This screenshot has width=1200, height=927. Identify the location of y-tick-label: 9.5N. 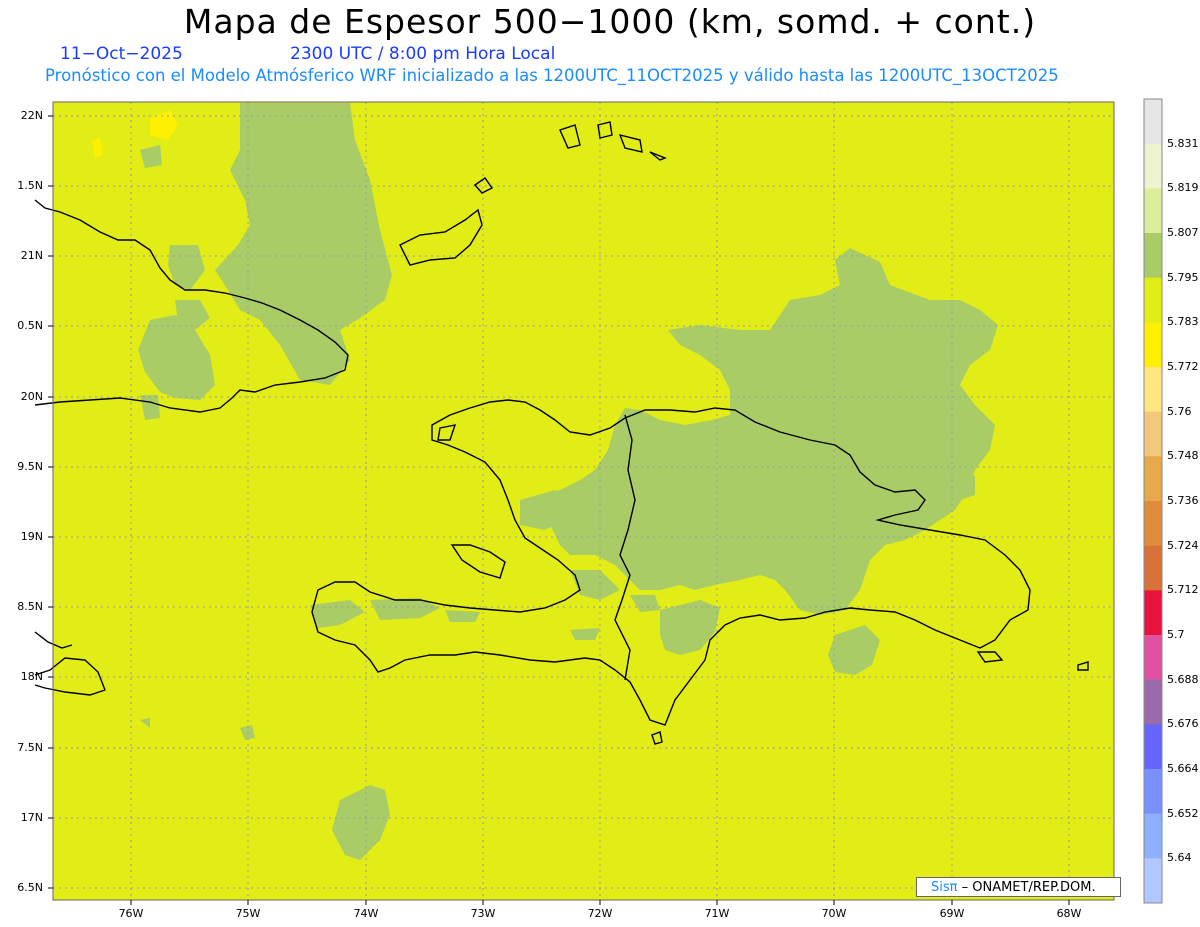
(30, 466).